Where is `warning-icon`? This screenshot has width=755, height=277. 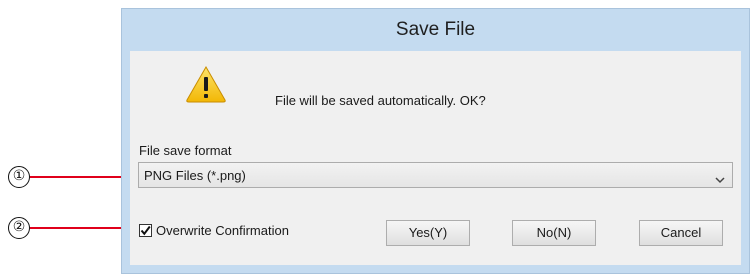
warning-icon is located at coordinates (206, 84).